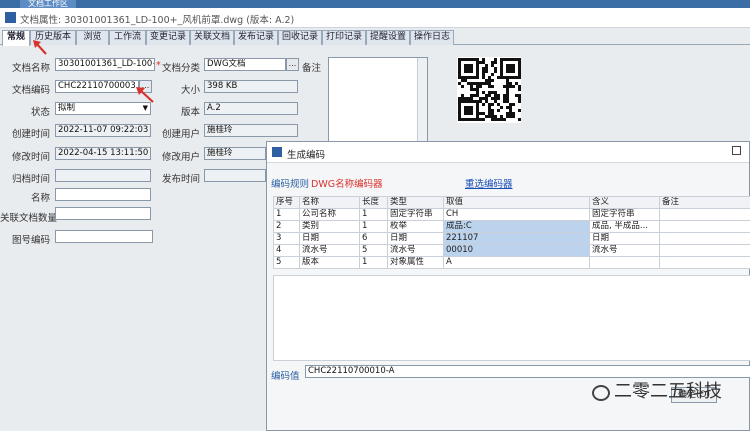 The height and width of the screenshot is (431, 750). Describe the element at coordinates (489, 90) in the screenshot. I see `qr-code` at that location.